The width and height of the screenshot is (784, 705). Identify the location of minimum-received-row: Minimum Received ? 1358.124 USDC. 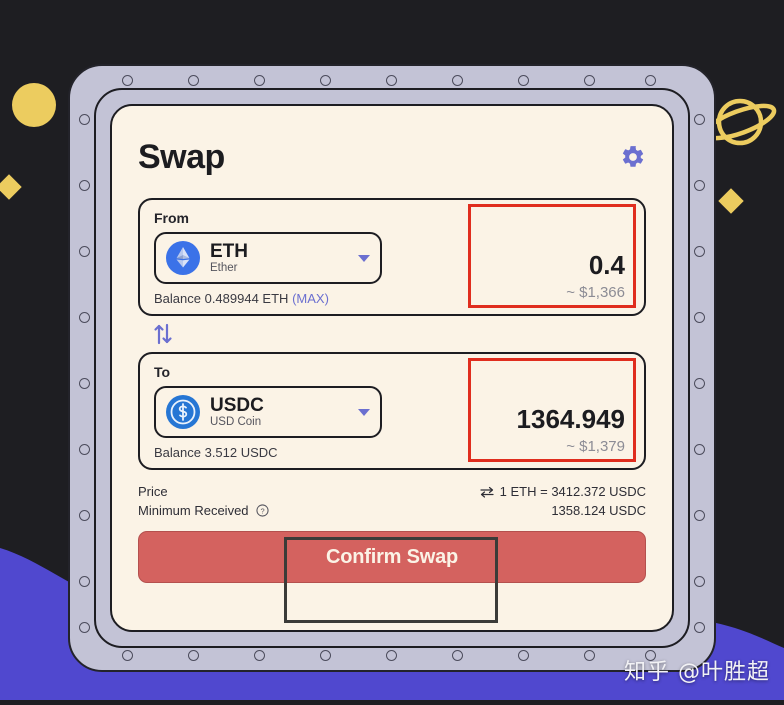
(392, 510).